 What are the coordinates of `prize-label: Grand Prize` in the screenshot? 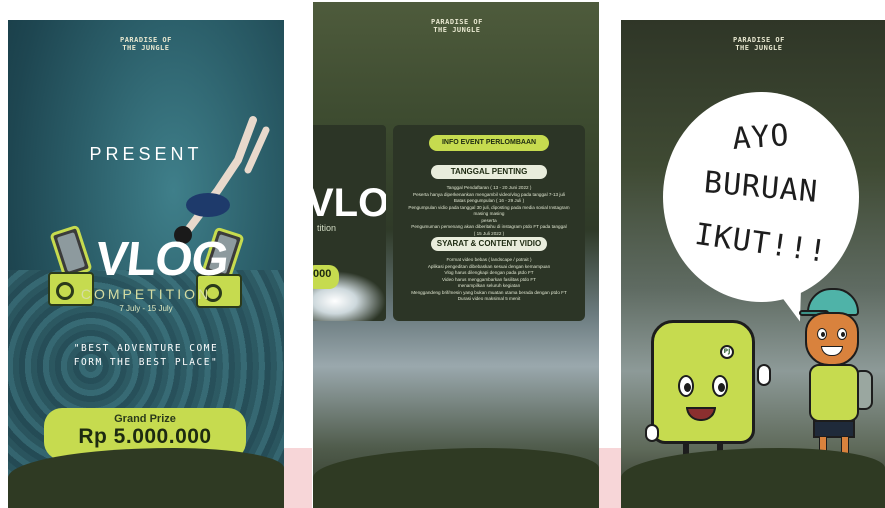 It's located at (145, 419).